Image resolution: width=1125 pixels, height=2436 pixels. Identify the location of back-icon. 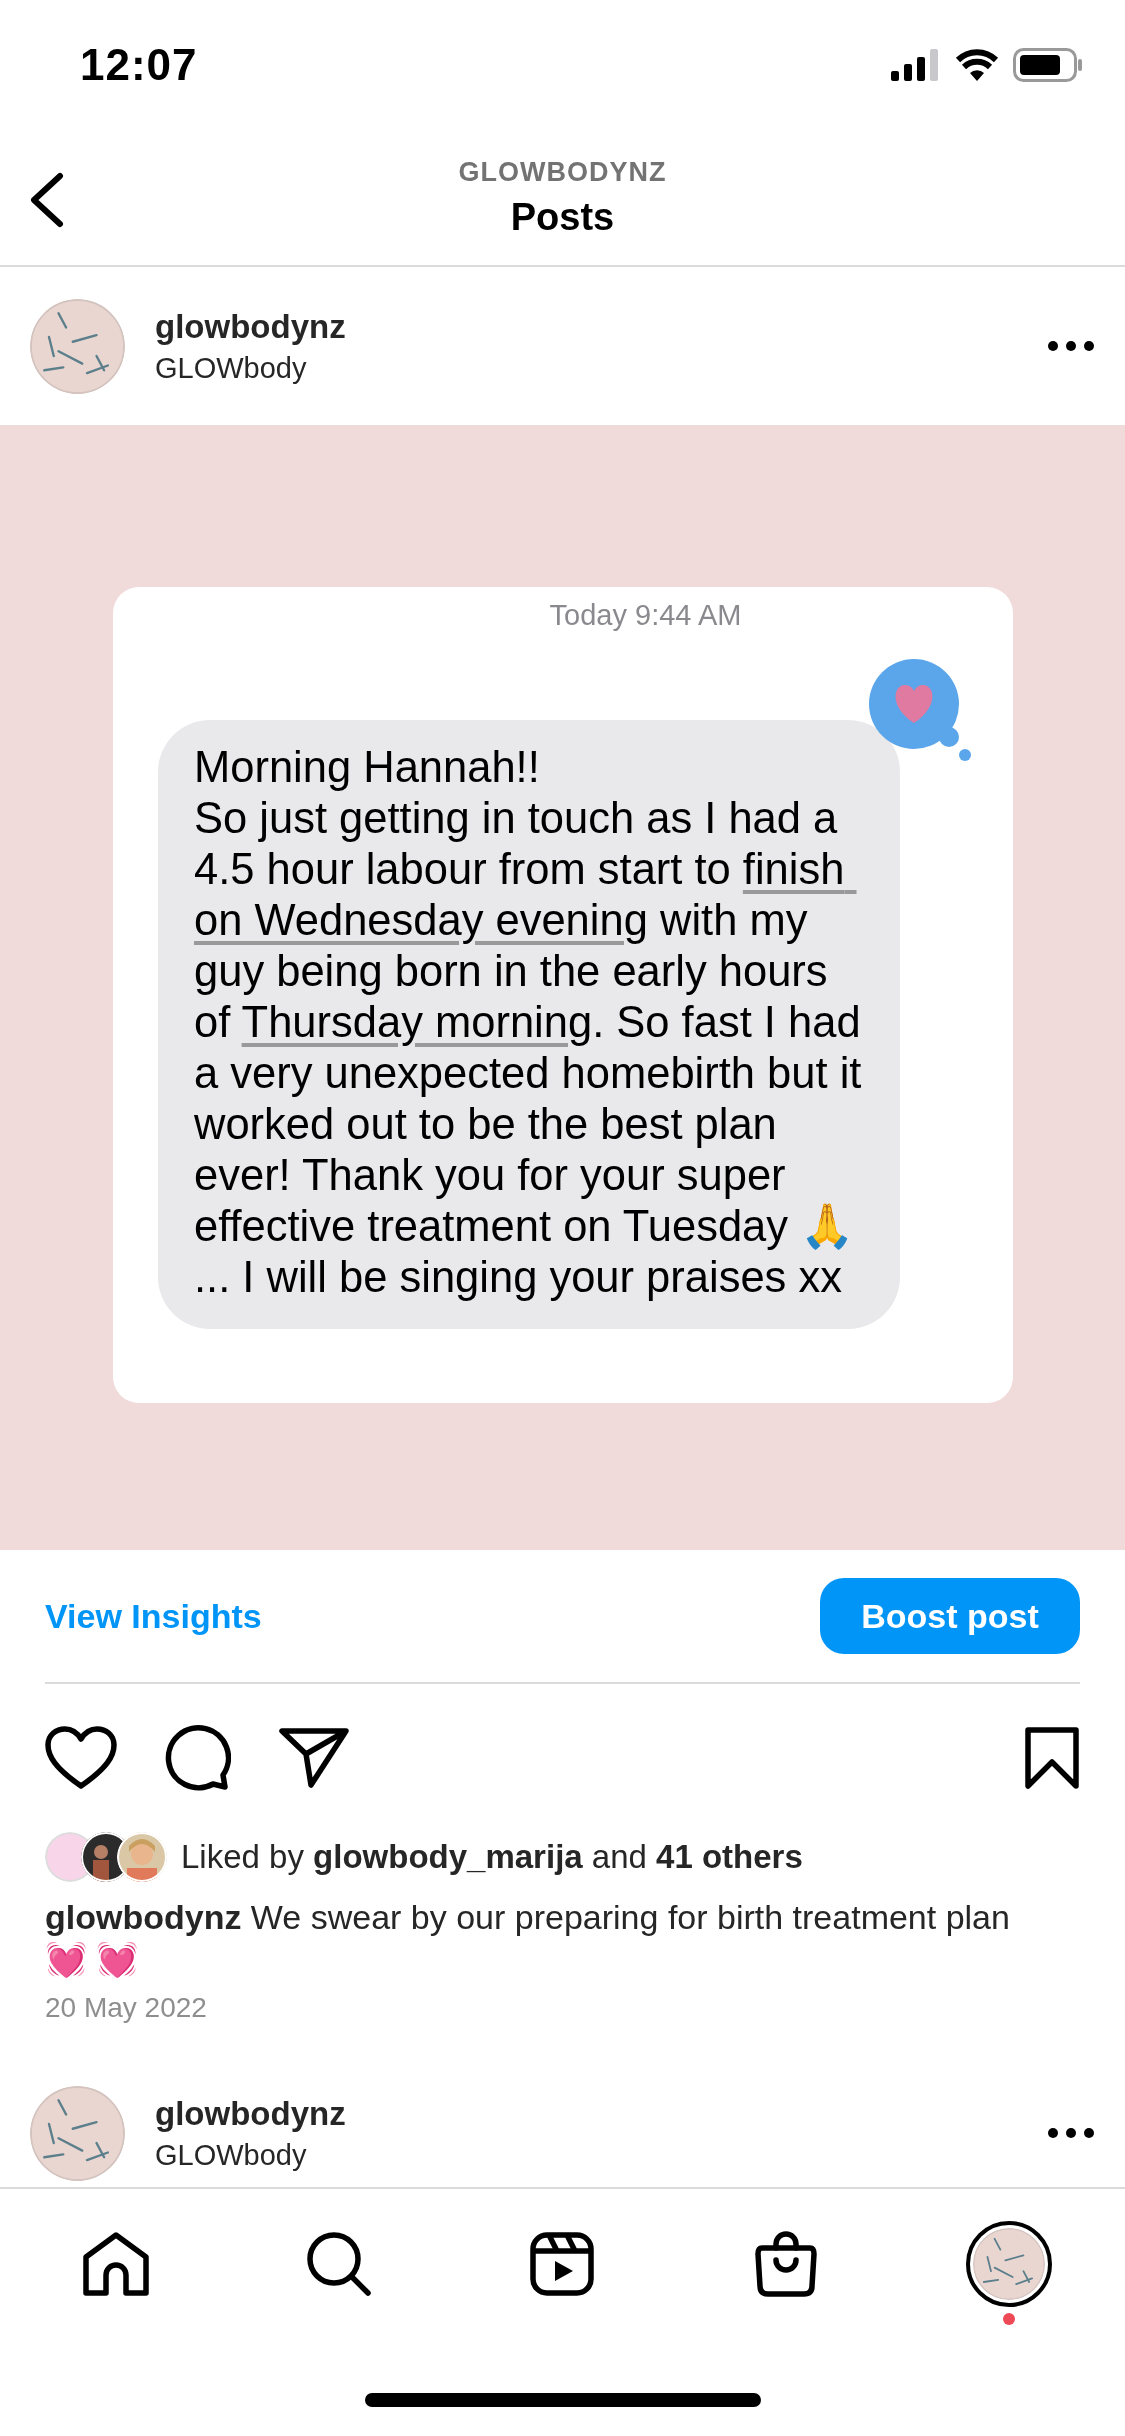
(46, 200).